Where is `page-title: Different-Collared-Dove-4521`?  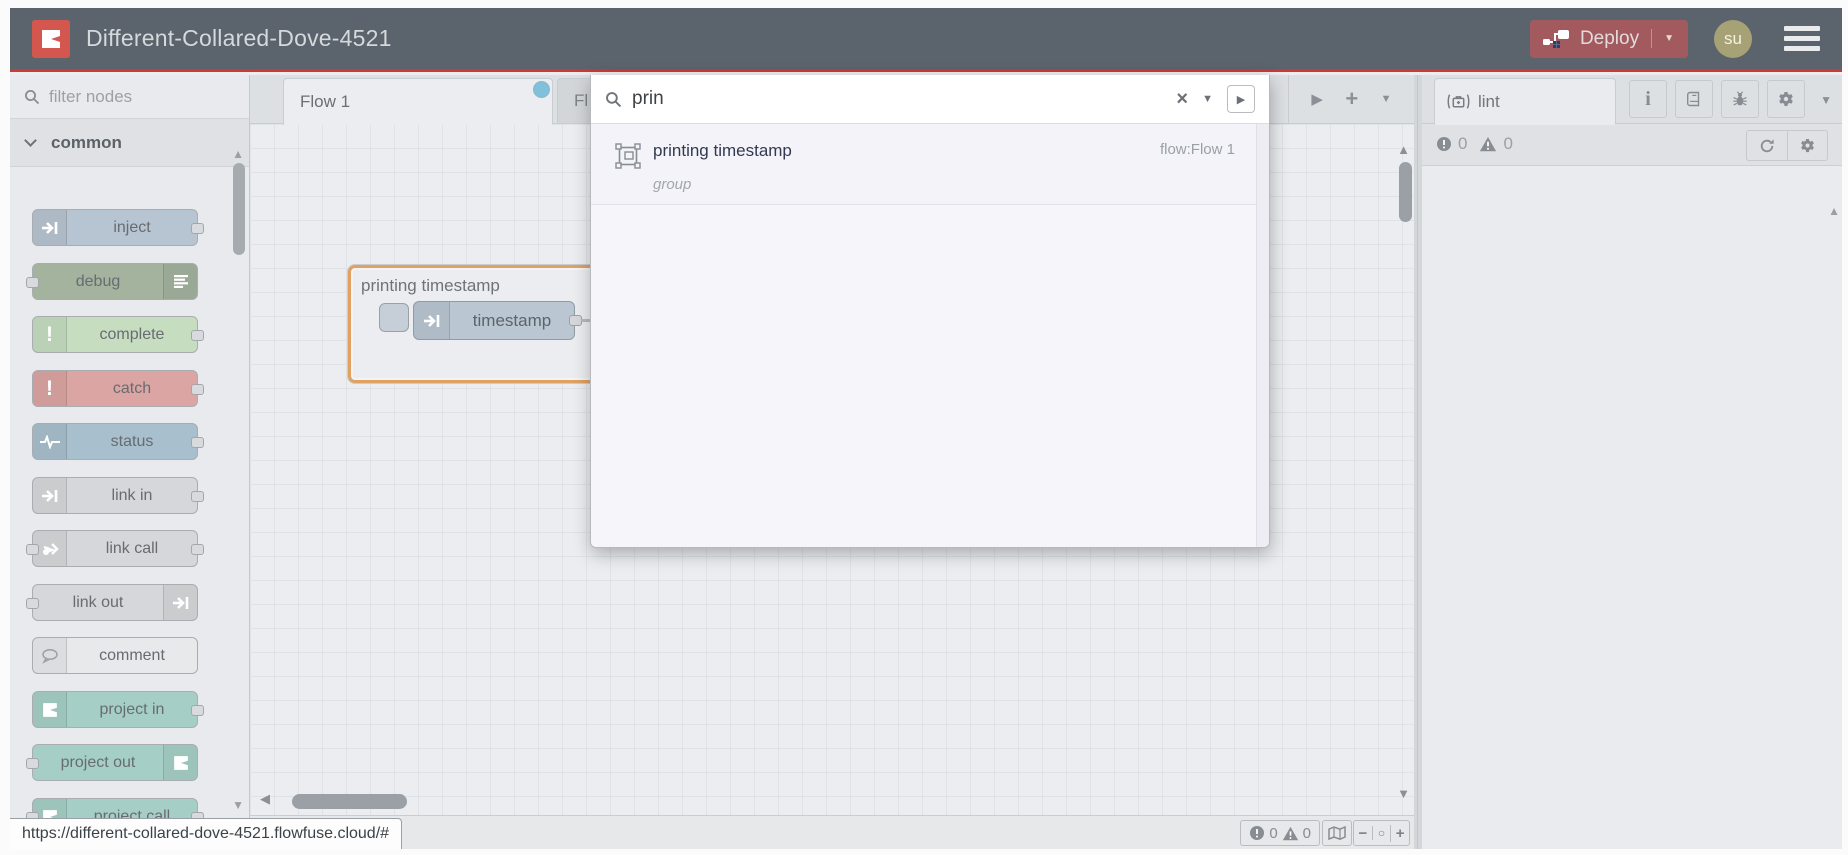
page-title: Different-Collared-Dove-4521 is located at coordinates (239, 38).